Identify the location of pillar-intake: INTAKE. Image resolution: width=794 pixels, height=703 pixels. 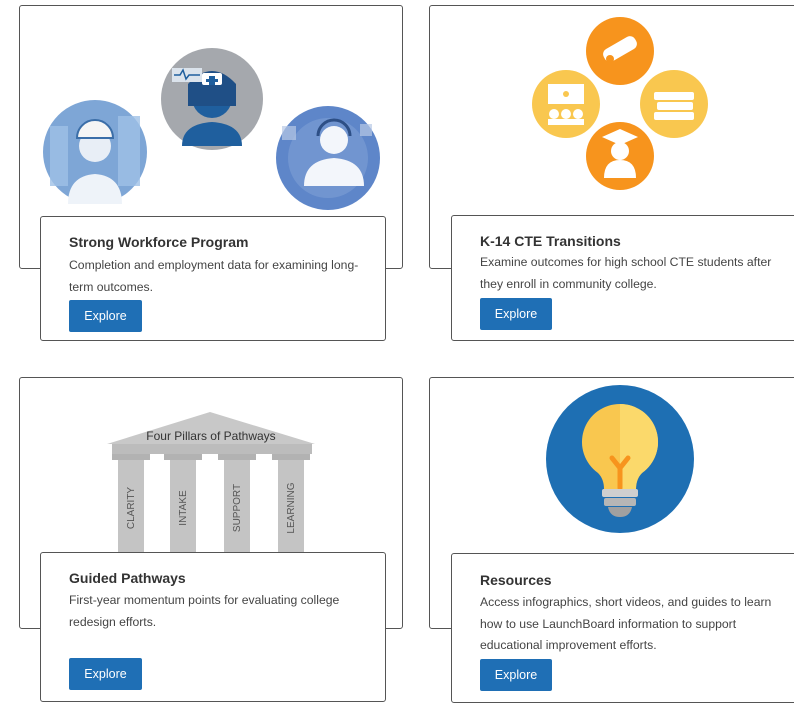
(183, 504).